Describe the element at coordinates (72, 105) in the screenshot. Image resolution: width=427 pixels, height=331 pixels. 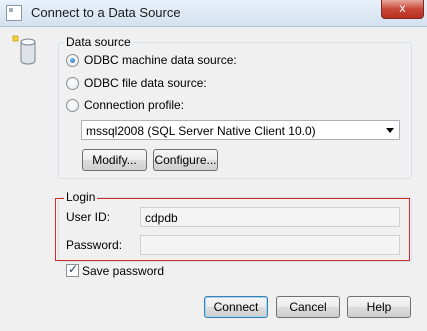
I see `connection-profile-radio` at that location.